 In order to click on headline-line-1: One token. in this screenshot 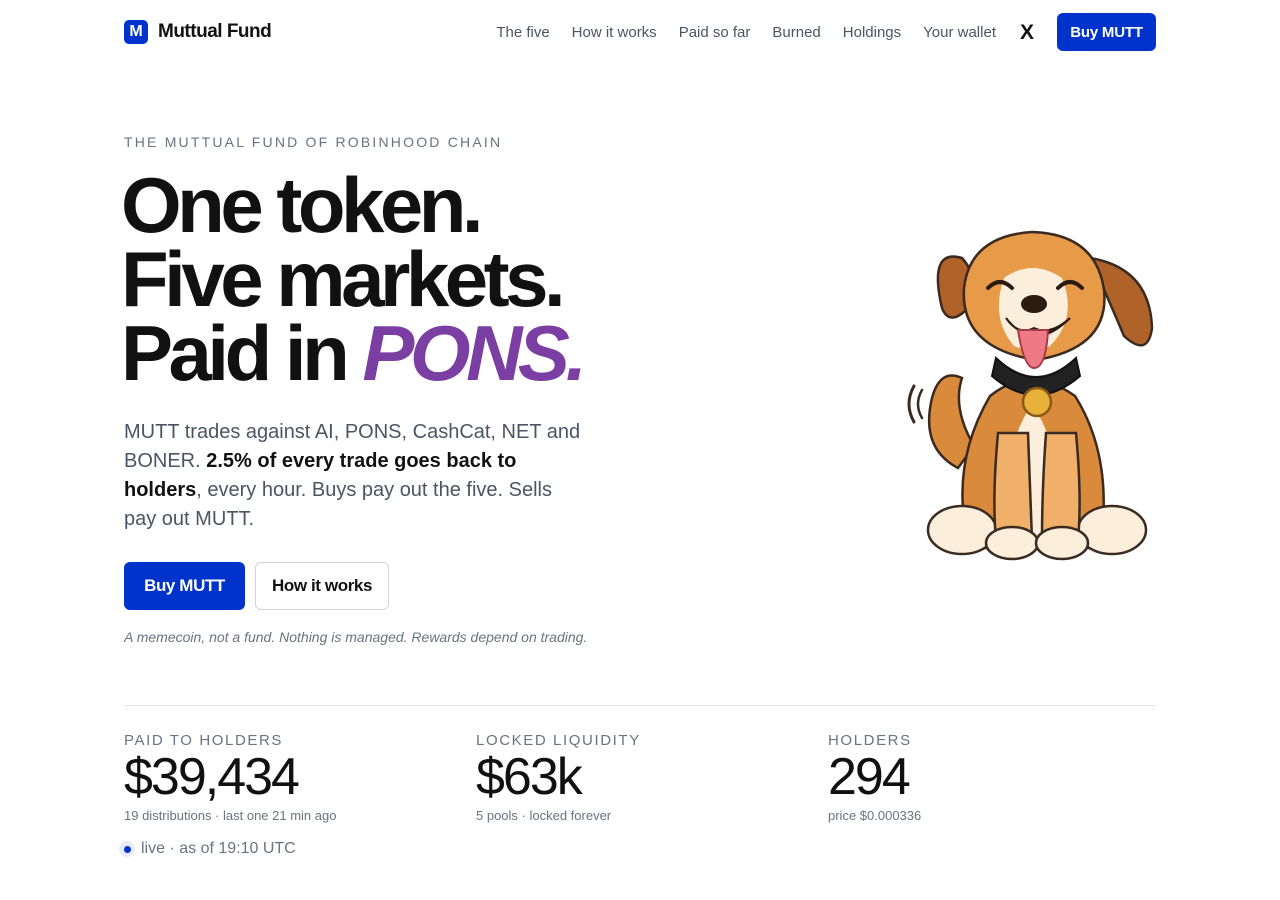, I will do `click(302, 205)`.